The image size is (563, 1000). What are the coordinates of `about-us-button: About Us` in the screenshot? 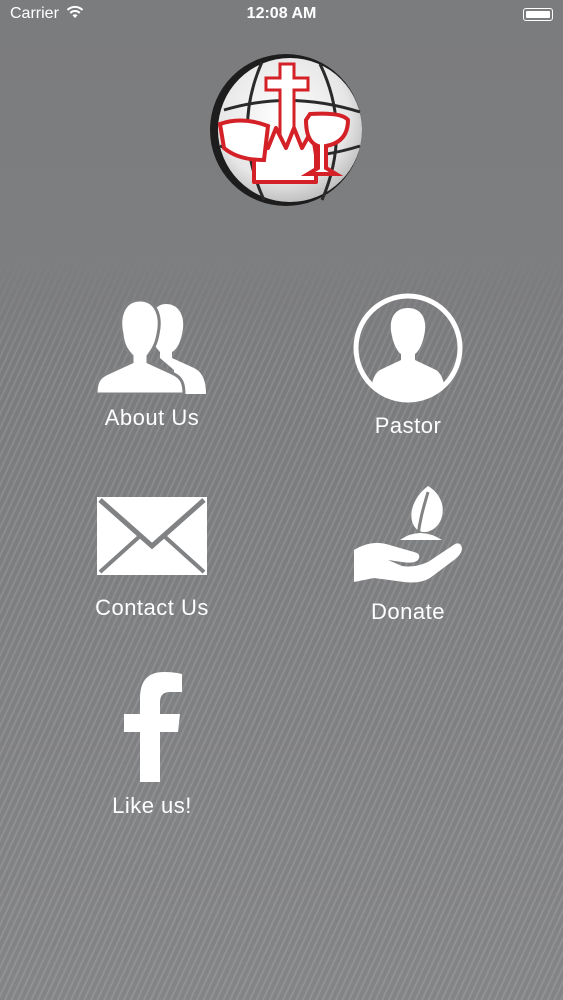 It's located at (152, 364).